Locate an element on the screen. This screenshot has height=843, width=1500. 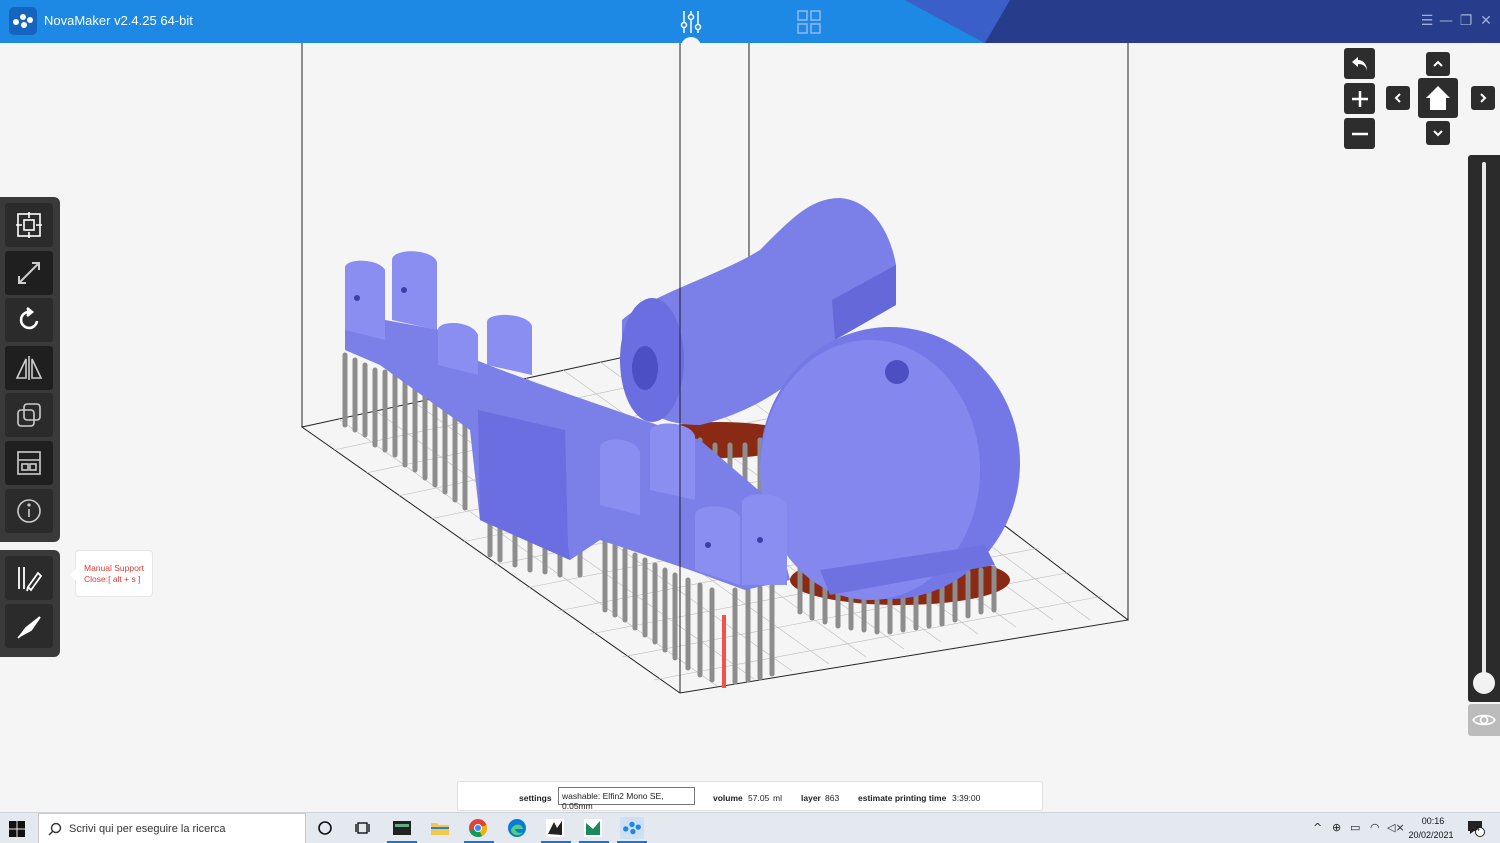
slice-settings-icon is located at coordinates (691, 22).